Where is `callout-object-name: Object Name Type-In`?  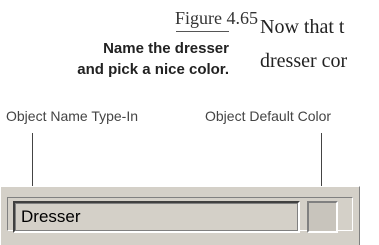
callout-object-name: Object Name Type-In is located at coordinates (72, 116).